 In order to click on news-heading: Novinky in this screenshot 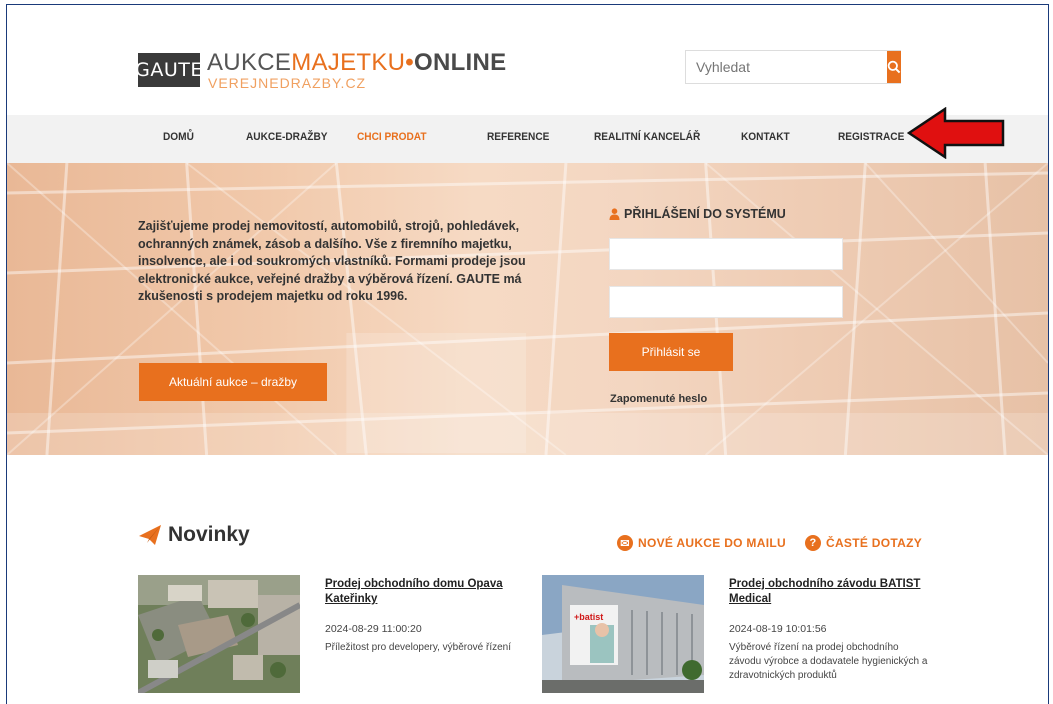, I will do `click(194, 535)`.